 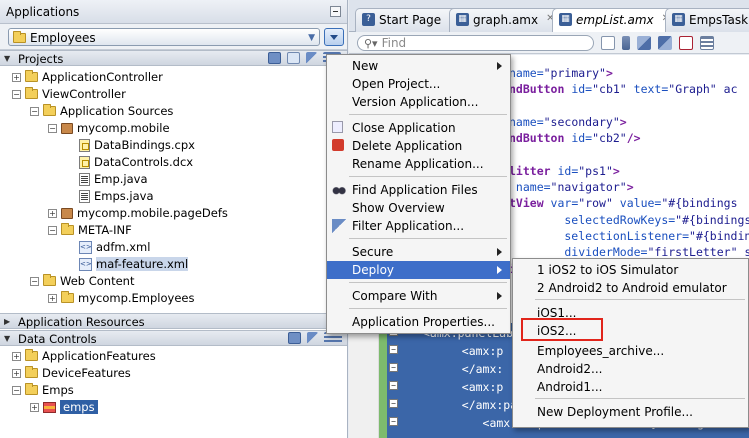 I want to click on tree-item: DataControls.dcx, so click(x=129, y=162).